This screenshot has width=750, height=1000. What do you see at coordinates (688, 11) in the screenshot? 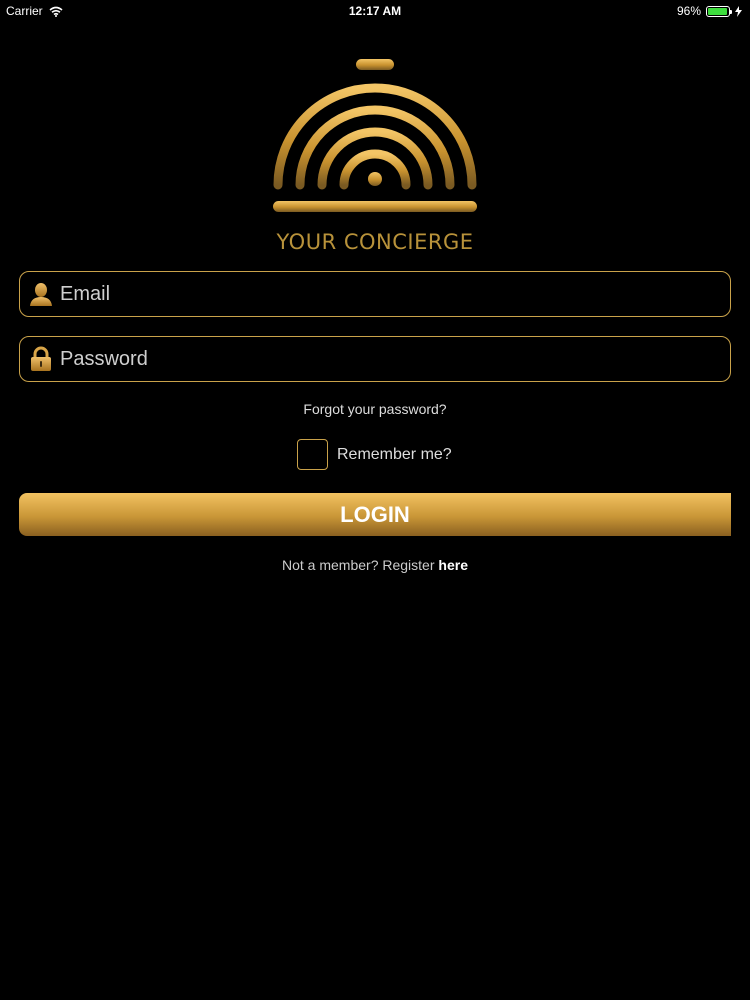
I see `battery-percent: 96%` at bounding box center [688, 11].